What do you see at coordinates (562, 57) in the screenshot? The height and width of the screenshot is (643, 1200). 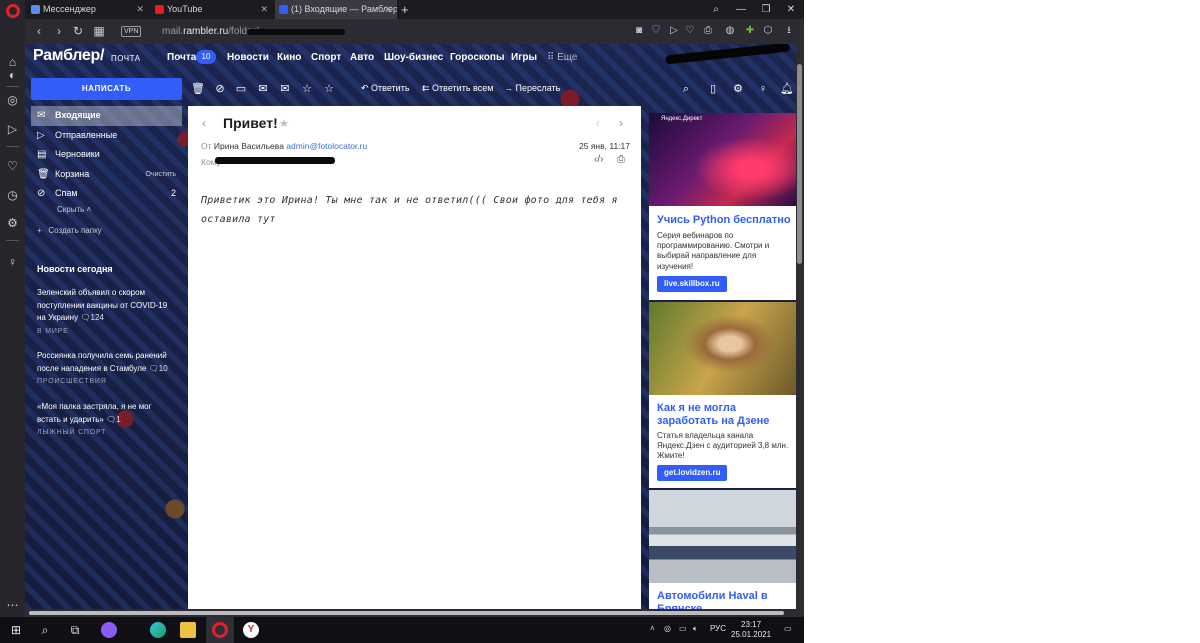 I see `nav-more: ⠿ Еще` at bounding box center [562, 57].